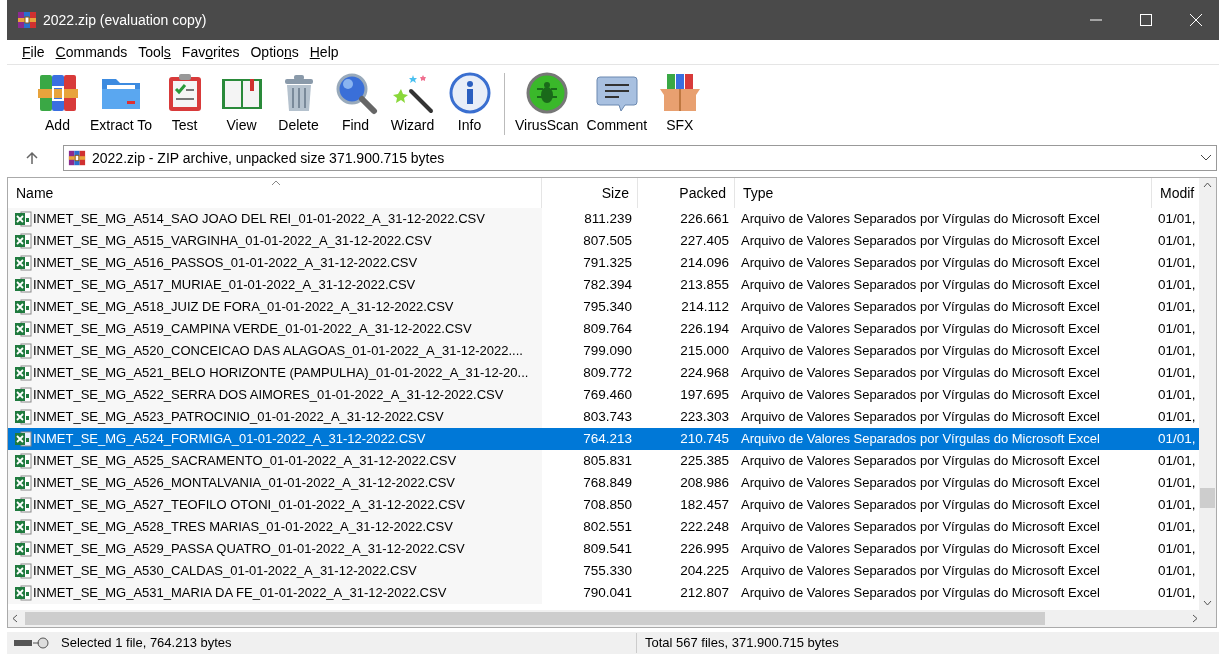 The width and height of the screenshot is (1219, 654). I want to click on file-row: INMET_SE_MG_A520_CONCEICAO DAS ALAGOAS_01-01-2022_A_31-12-2022.... 799.090 215.000 Arquivo de Valores Separados por Vírgulas do Microsoft Excel 01/01,, so click(603, 351).